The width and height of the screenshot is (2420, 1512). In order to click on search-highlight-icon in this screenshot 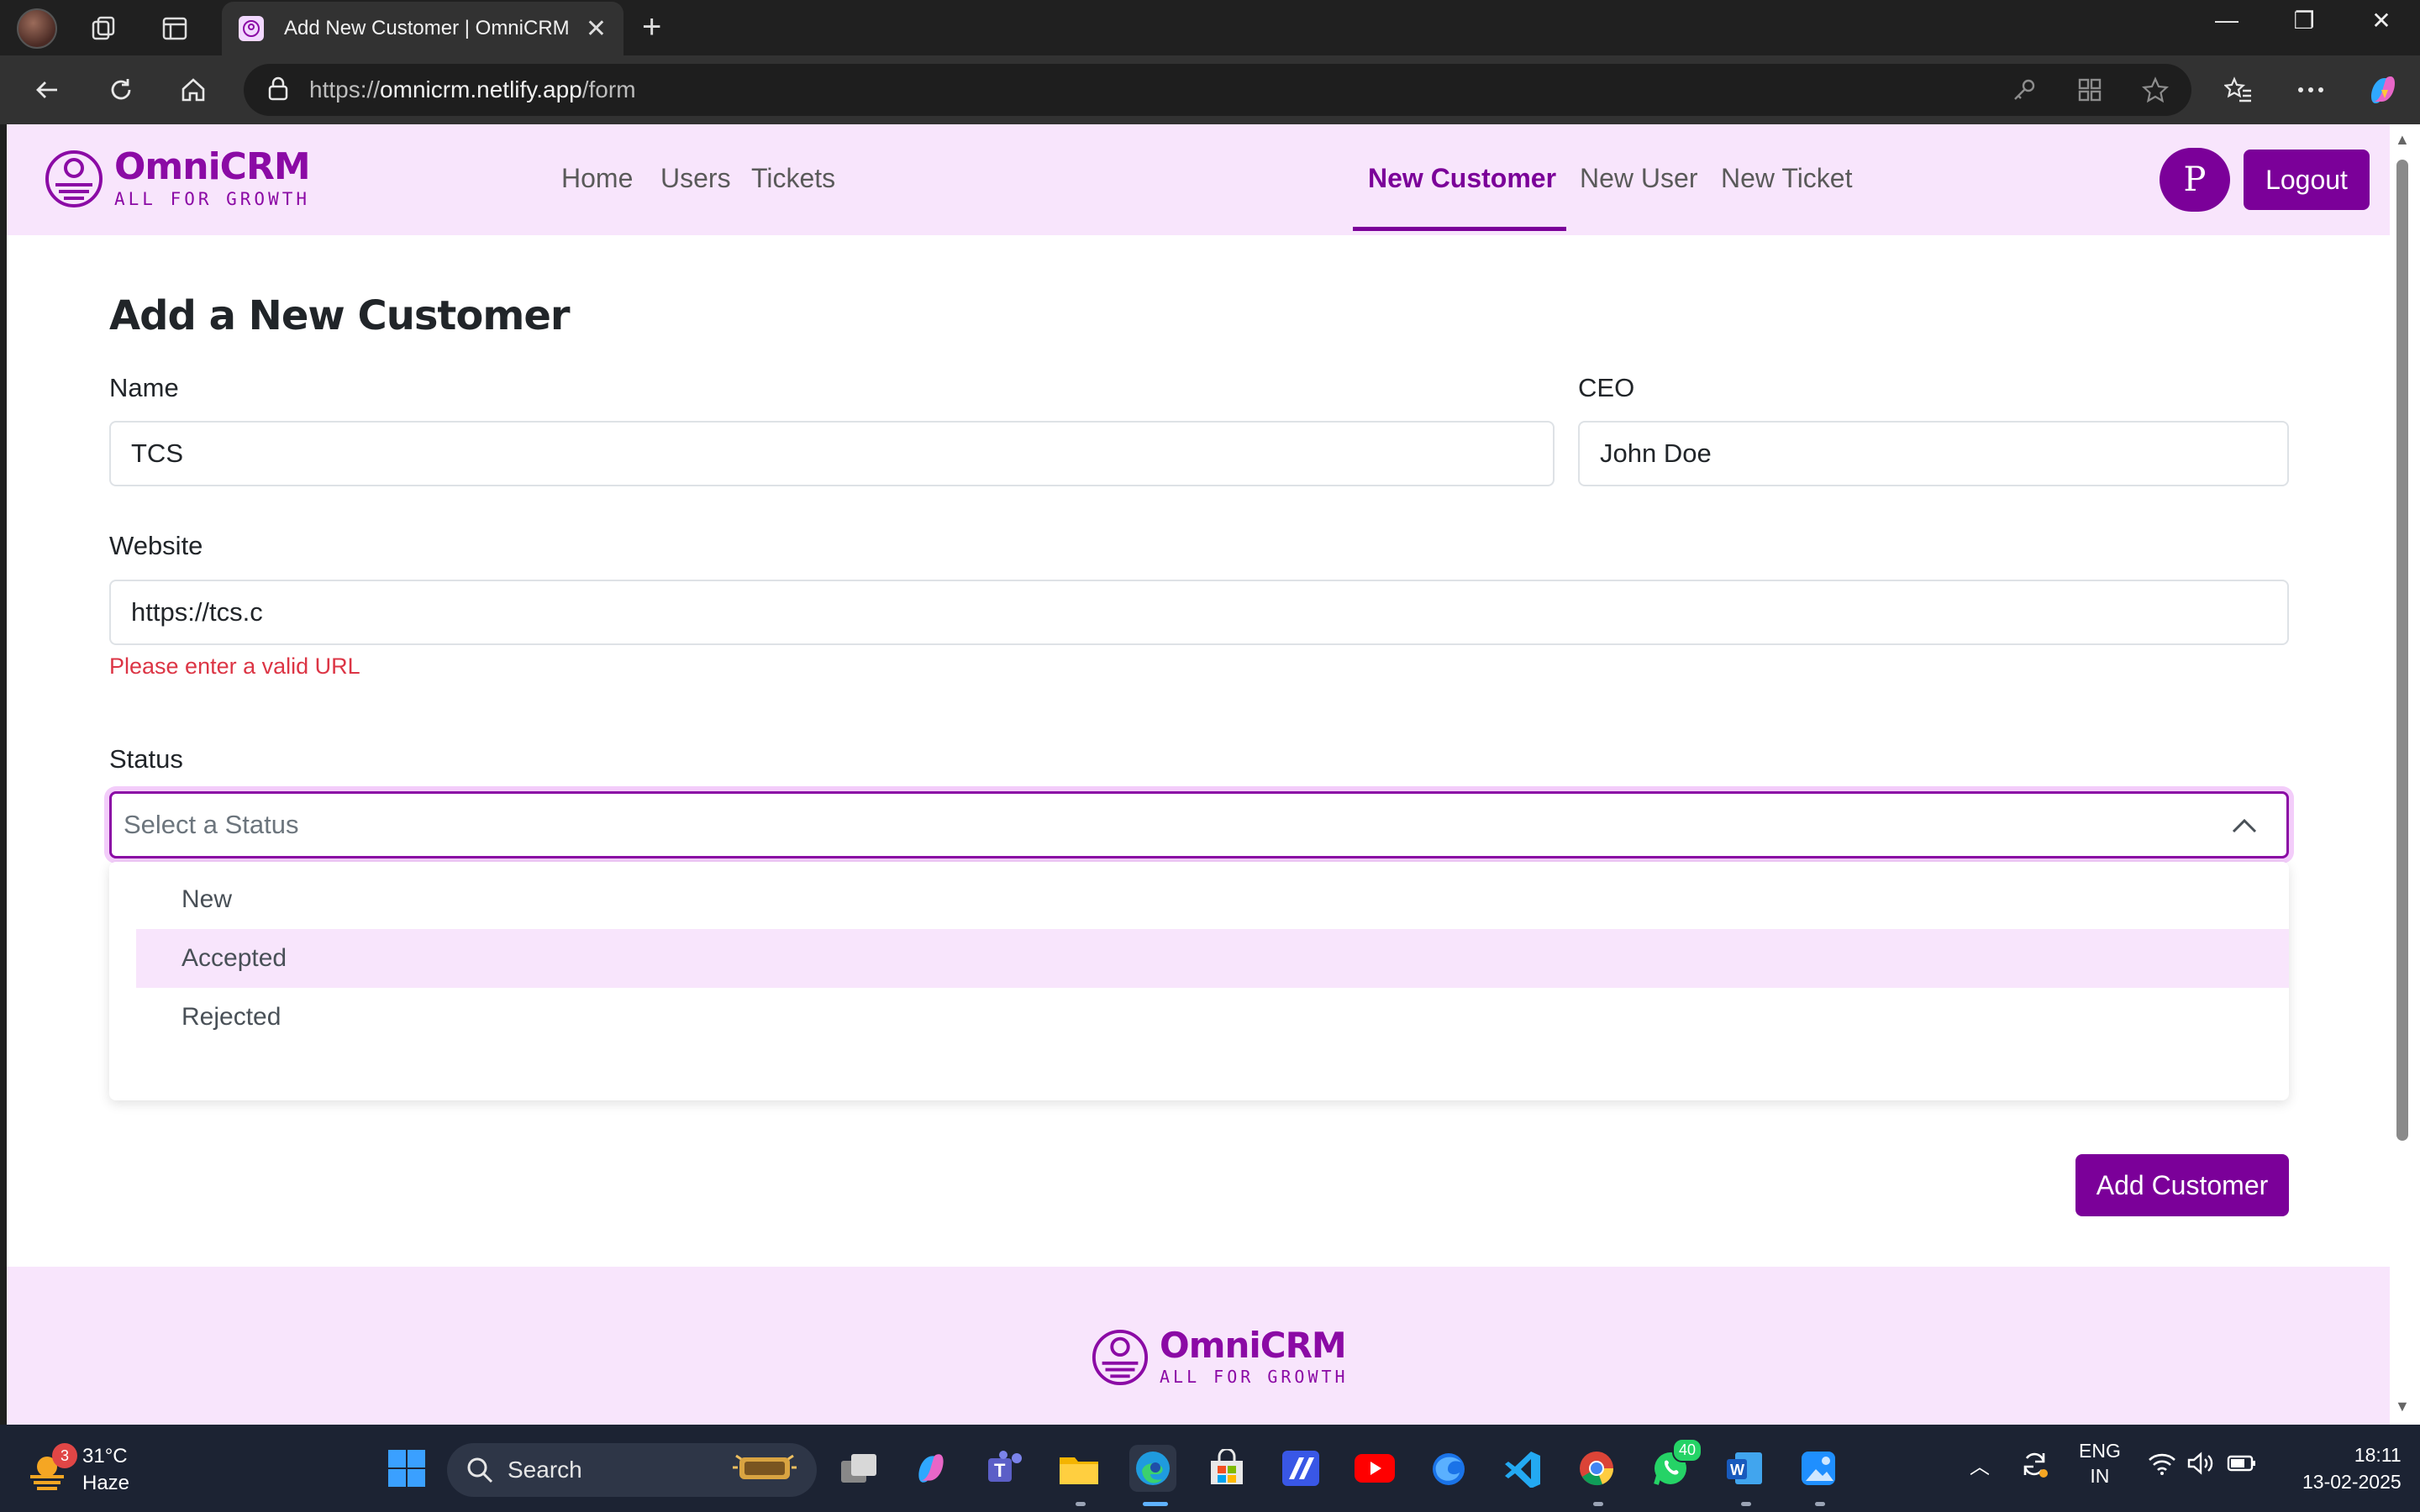, I will do `click(764, 1470)`.